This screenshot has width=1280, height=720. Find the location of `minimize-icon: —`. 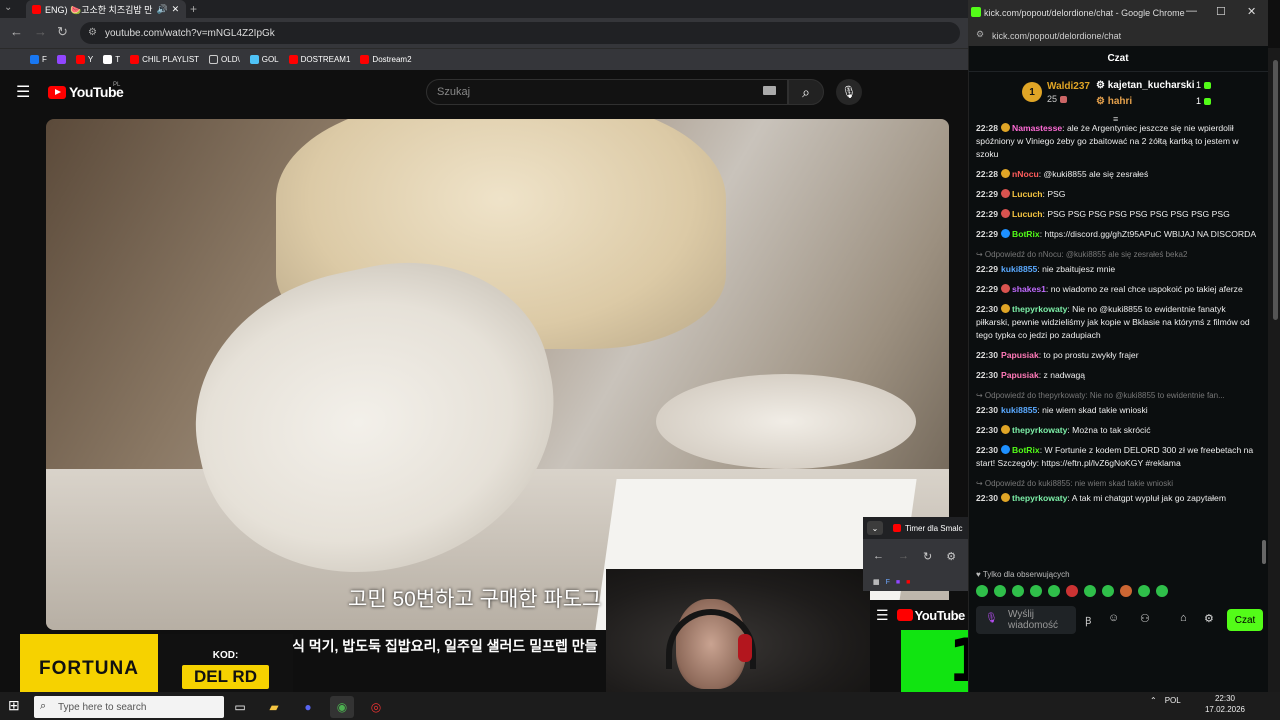

minimize-icon: — is located at coordinates (1191, 11).